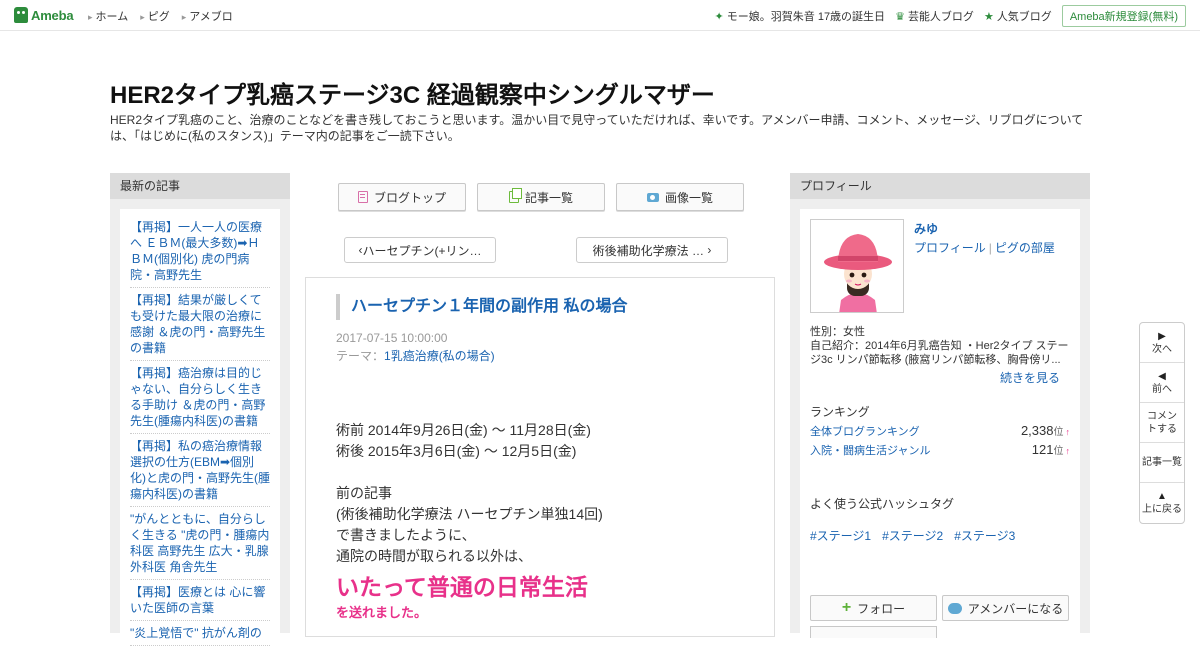  I want to click on ranking-value: 2,338位 ↑, so click(1045, 430).